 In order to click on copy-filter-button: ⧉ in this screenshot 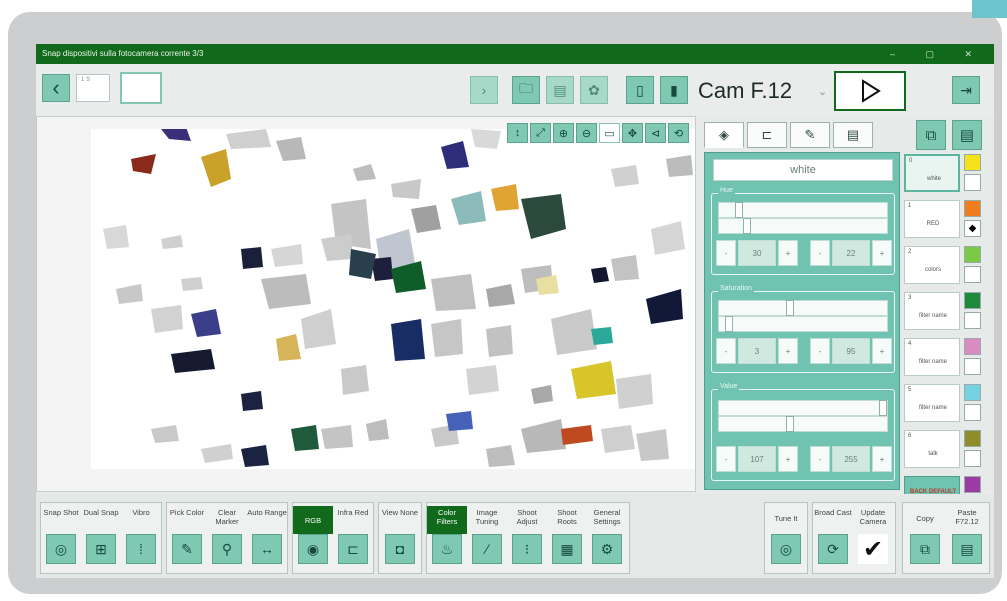, I will do `click(931, 135)`.